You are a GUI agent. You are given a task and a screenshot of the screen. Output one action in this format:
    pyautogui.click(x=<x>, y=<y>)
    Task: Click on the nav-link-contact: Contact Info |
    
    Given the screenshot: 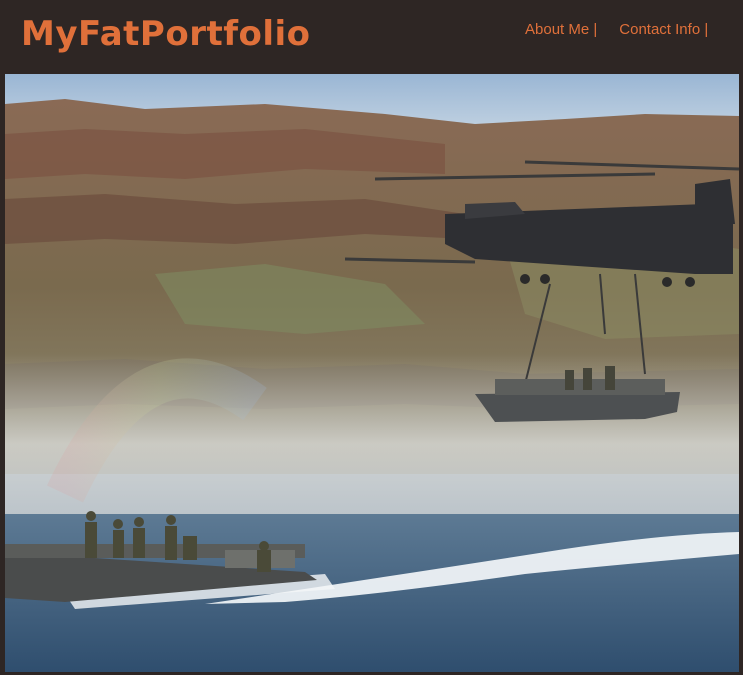 What is the action you would take?
    pyautogui.click(x=663, y=29)
    